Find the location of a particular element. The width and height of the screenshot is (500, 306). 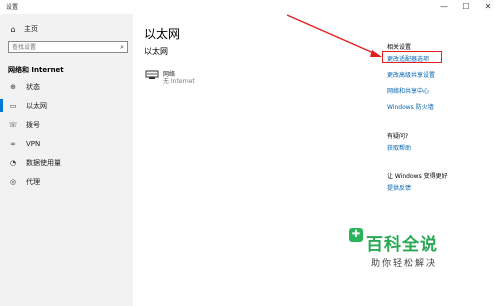

search-box: ⌕ is located at coordinates (68, 47).